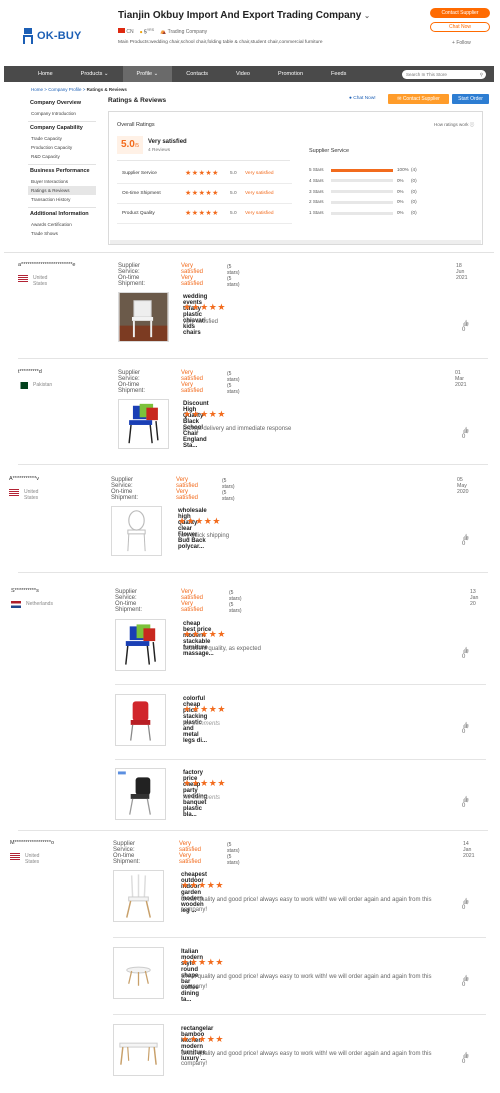  Describe the element at coordinates (295, 242) in the screenshot. I see `panel-scrollbar` at that location.